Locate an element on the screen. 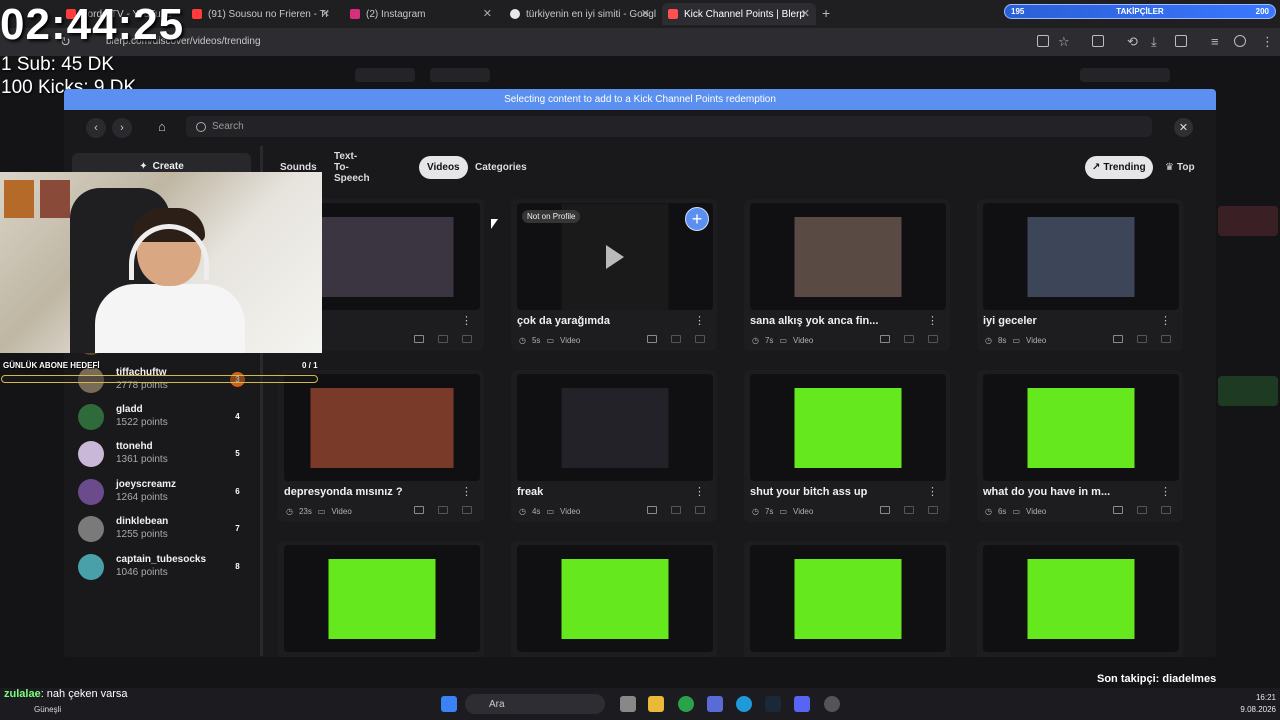  discord-icon is located at coordinates (802, 704).